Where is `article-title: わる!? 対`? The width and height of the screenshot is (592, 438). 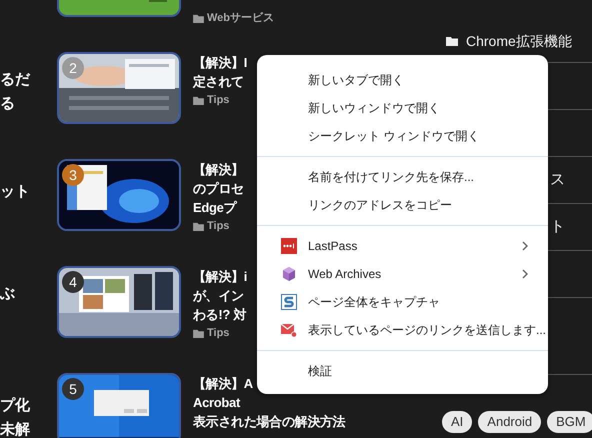 article-title: わる!? 対 is located at coordinates (220, 314).